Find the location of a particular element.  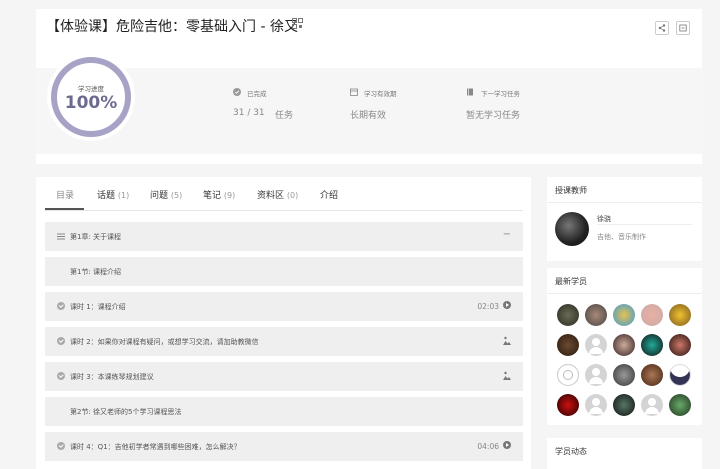

teacher-name: 徐骁 is located at coordinates (604, 219).